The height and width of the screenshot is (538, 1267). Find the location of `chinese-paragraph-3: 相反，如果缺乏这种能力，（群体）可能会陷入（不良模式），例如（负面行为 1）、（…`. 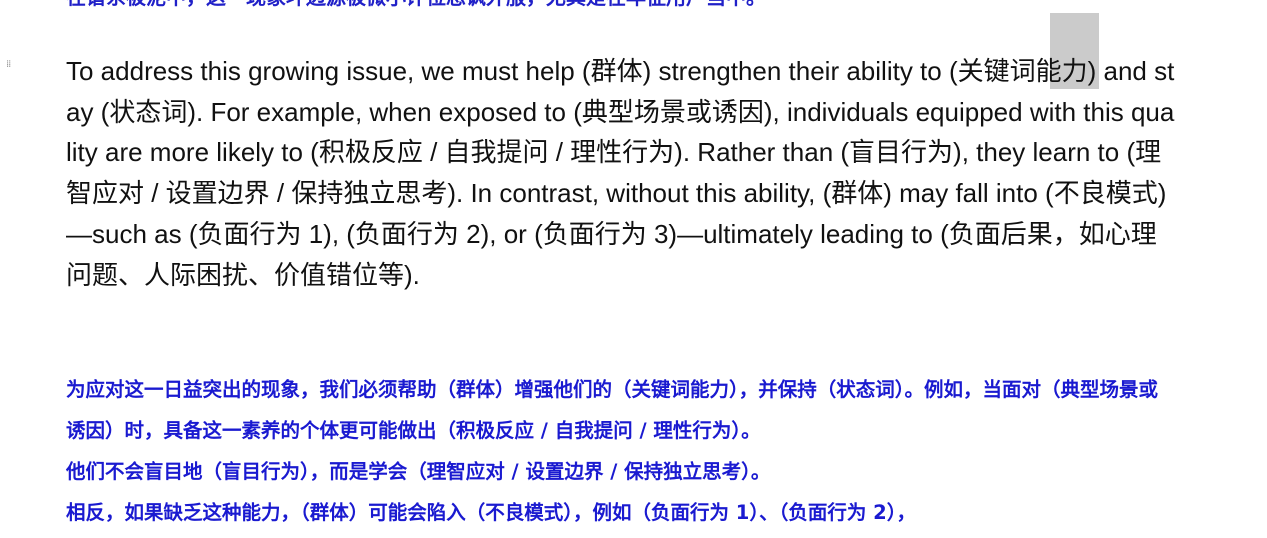

chinese-paragraph-3: 相反，如果缺乏这种能力，（群体）可能会陷入（不良模式），例如（负面行为 1）、（… is located at coordinates (621, 513).